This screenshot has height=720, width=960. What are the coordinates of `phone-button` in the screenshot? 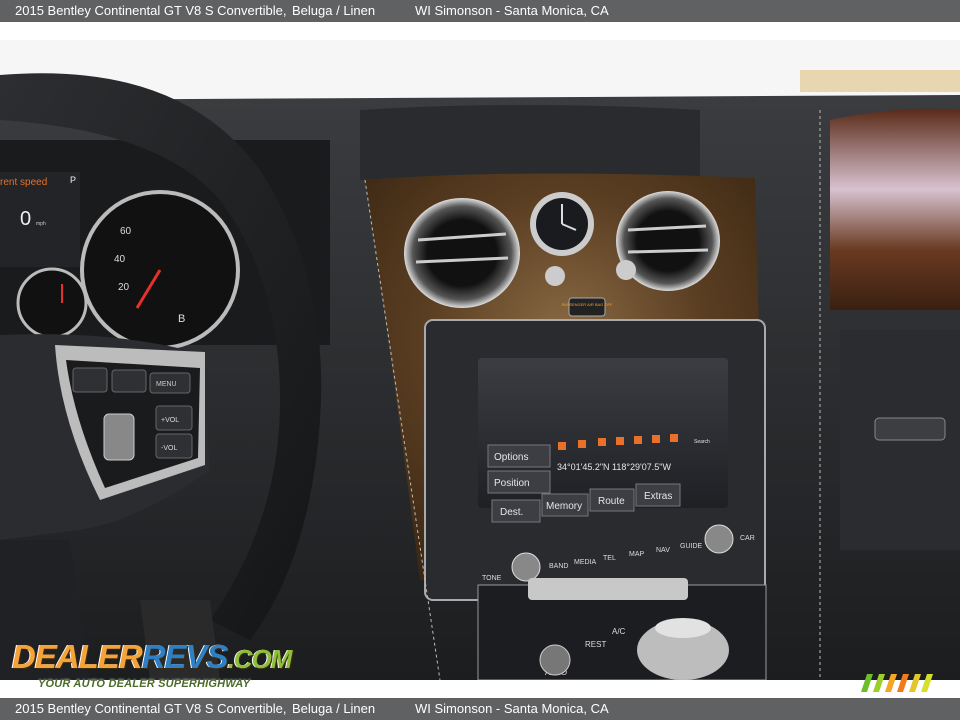 It's located at (90, 380).